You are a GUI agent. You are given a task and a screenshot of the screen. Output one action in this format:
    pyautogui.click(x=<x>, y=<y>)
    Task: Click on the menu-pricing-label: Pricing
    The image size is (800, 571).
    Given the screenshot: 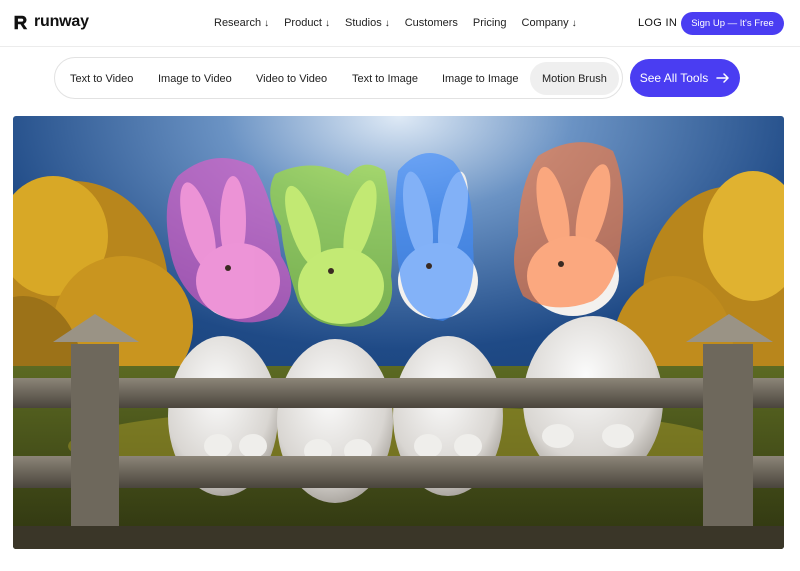 What is the action you would take?
    pyautogui.click(x=489, y=23)
    